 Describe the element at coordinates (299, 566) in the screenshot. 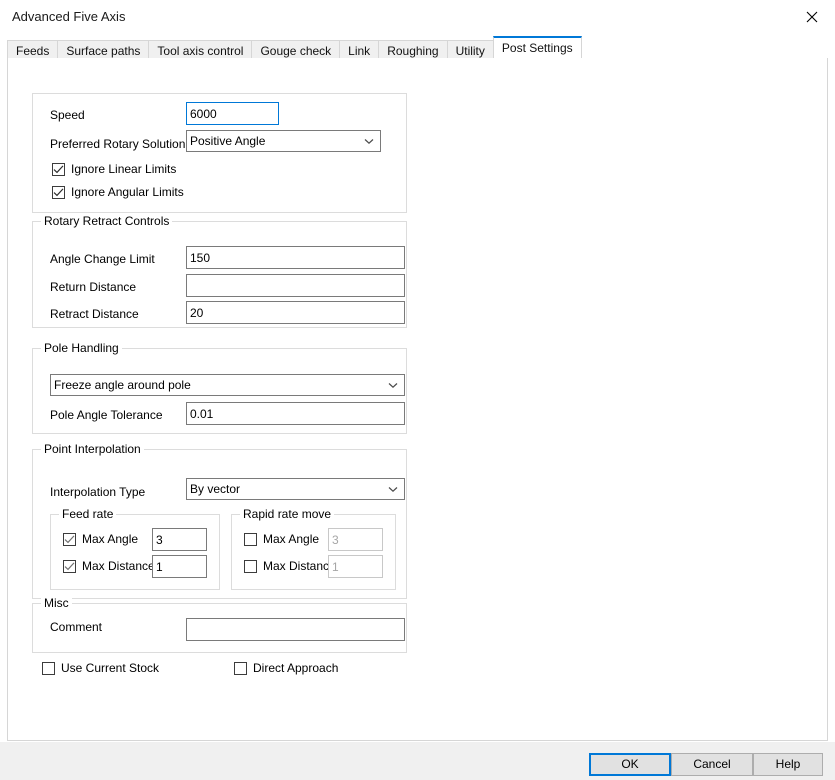

I see `rapid-rate-max-distance-label: Max Distance` at that location.